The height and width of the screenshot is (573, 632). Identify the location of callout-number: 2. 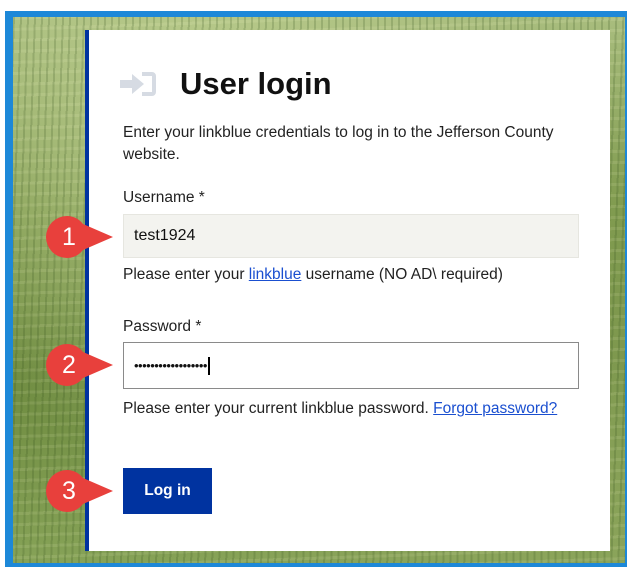
(69, 364).